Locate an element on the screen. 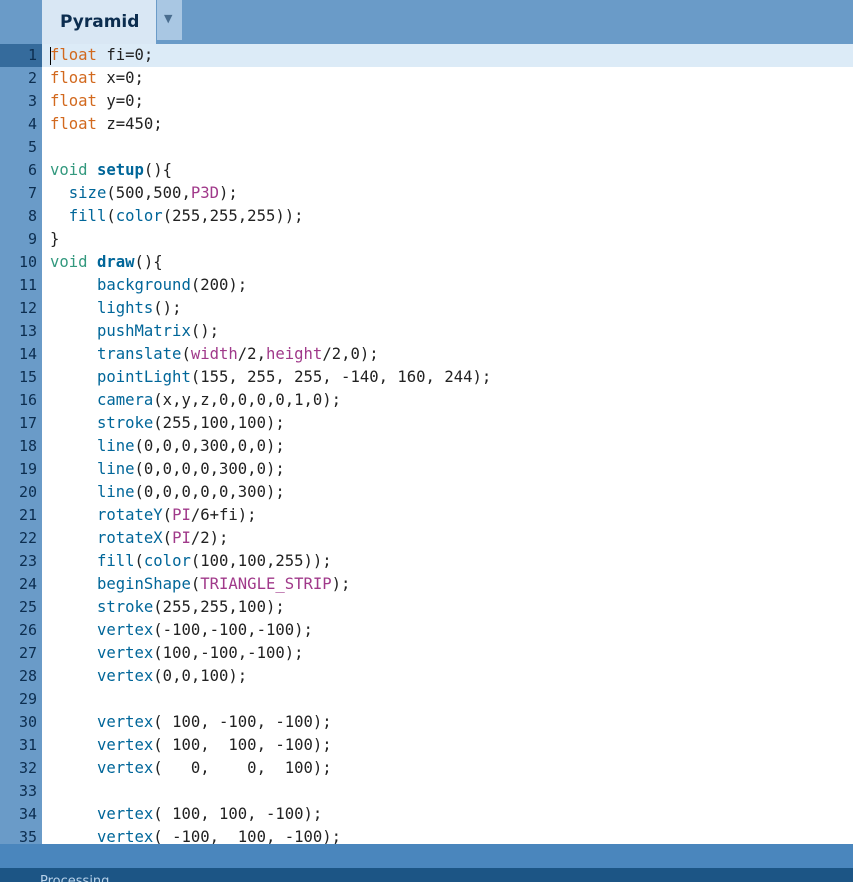 The height and width of the screenshot is (882, 853). line-number: 21 is located at coordinates (27, 515).